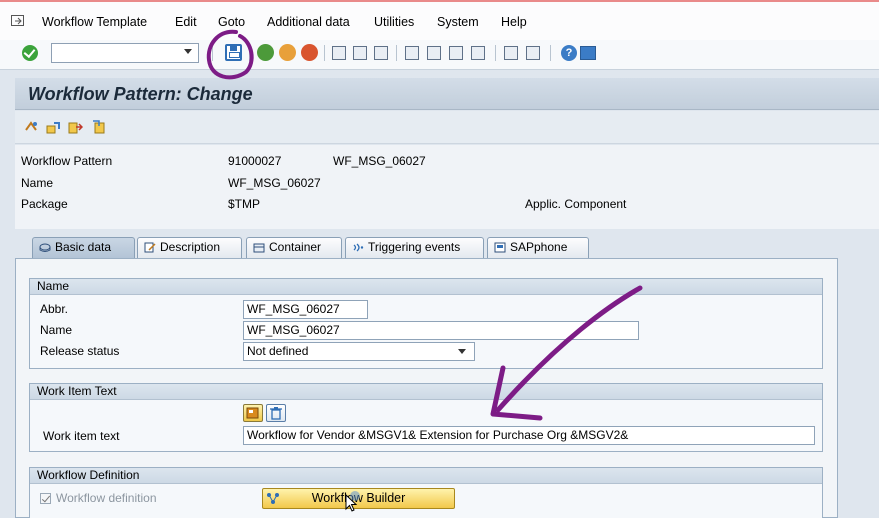  I want to click on layout-icon, so click(588, 53).